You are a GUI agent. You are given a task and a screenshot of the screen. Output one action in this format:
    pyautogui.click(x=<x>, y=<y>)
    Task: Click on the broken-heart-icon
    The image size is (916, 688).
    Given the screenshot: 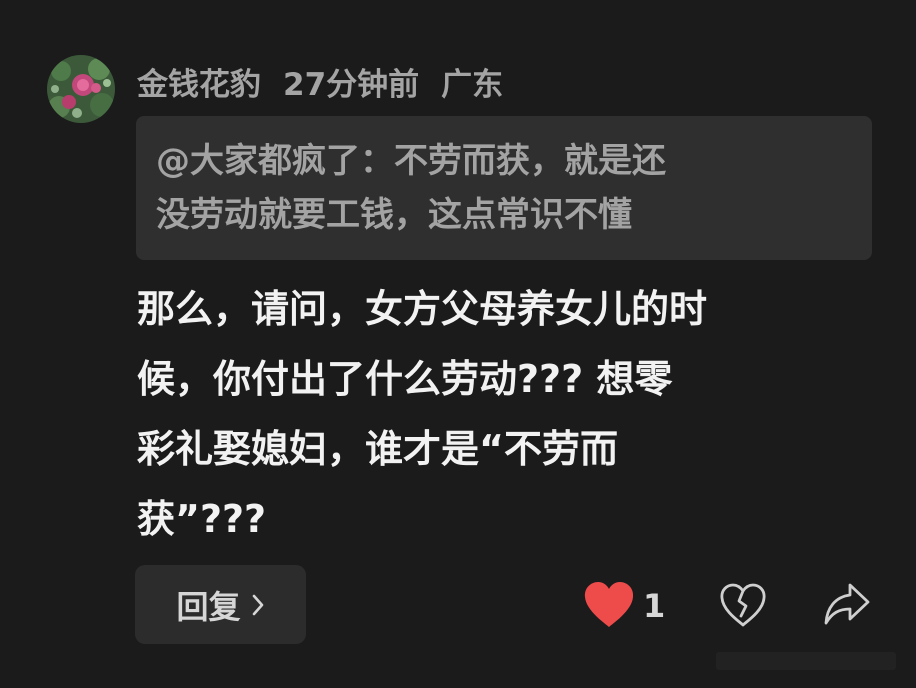 What is the action you would take?
    pyautogui.click(x=743, y=605)
    